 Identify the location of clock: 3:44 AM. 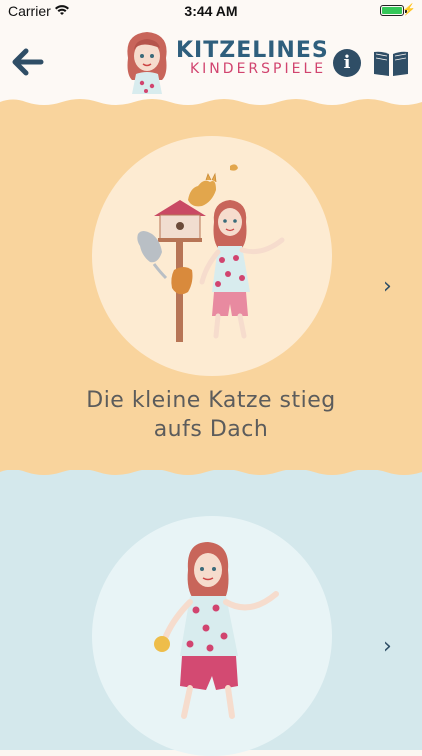
(211, 11).